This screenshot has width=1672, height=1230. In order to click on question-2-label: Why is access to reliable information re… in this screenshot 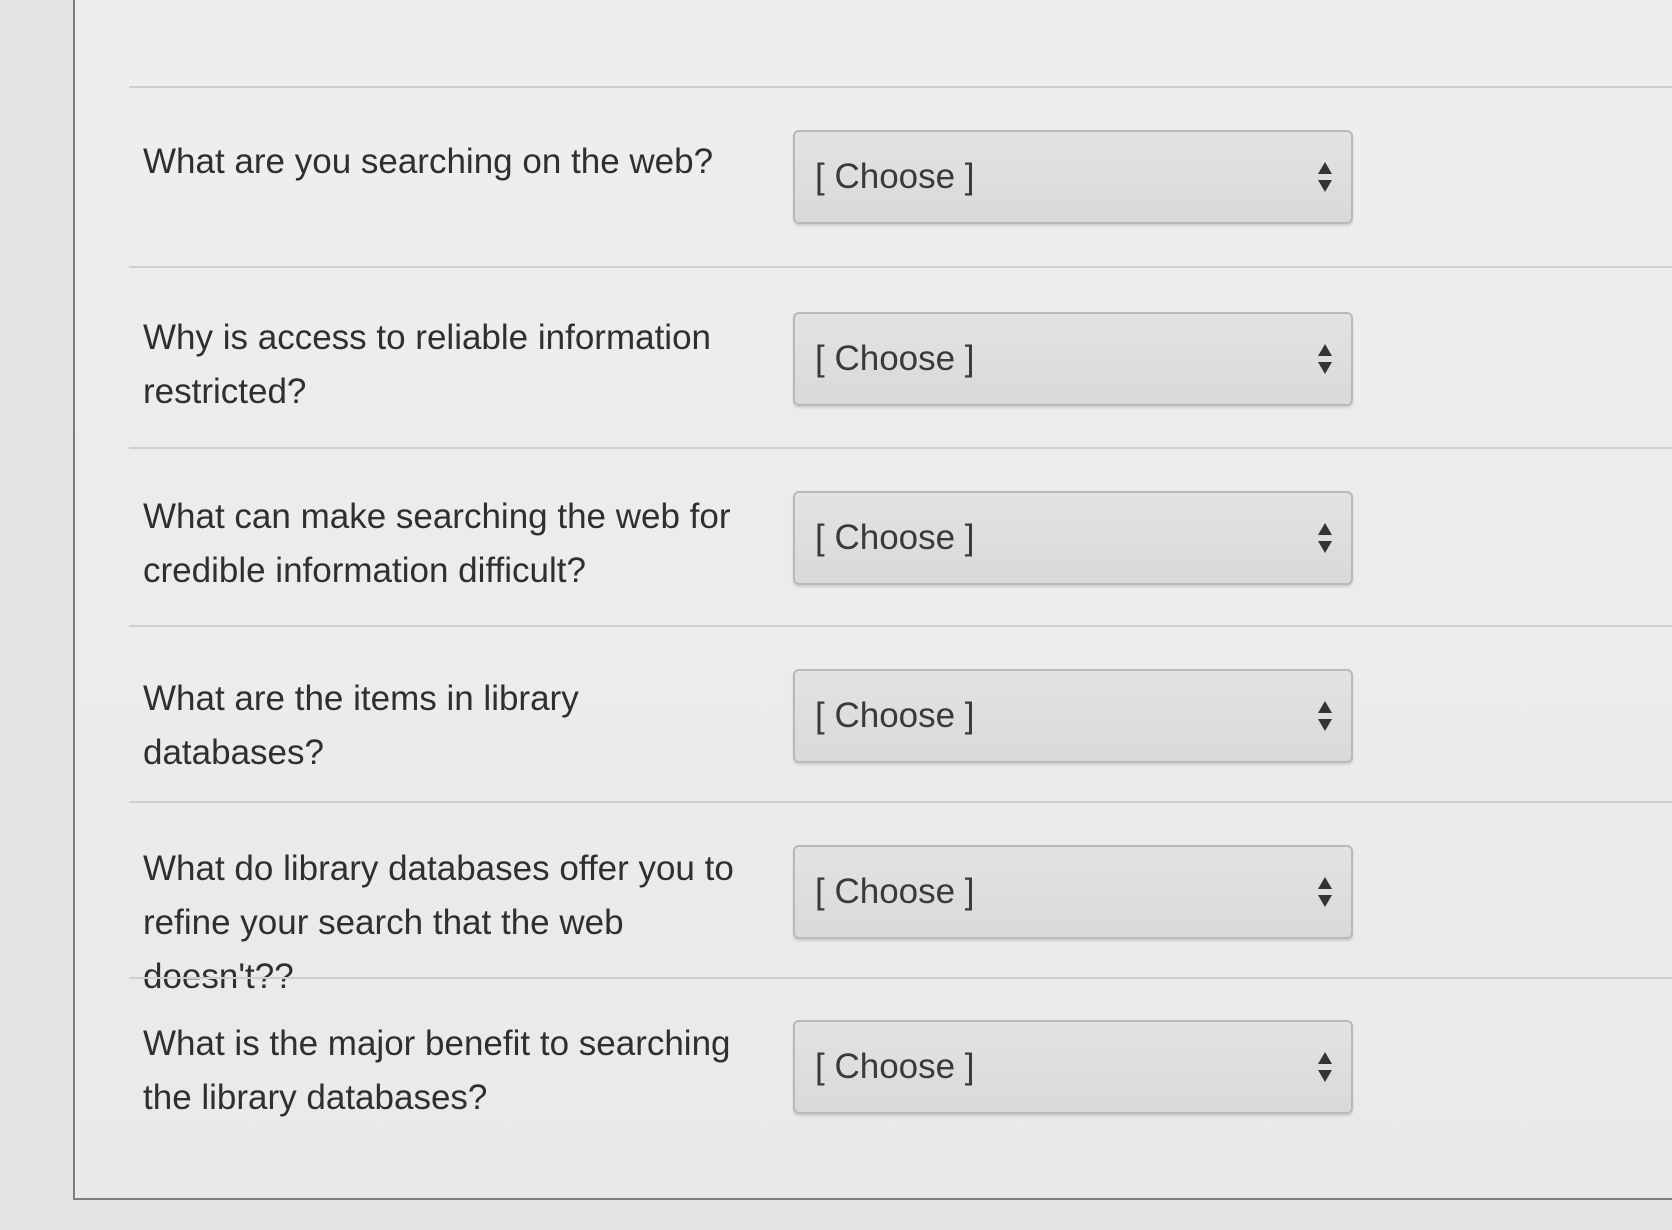, I will do `click(427, 364)`.